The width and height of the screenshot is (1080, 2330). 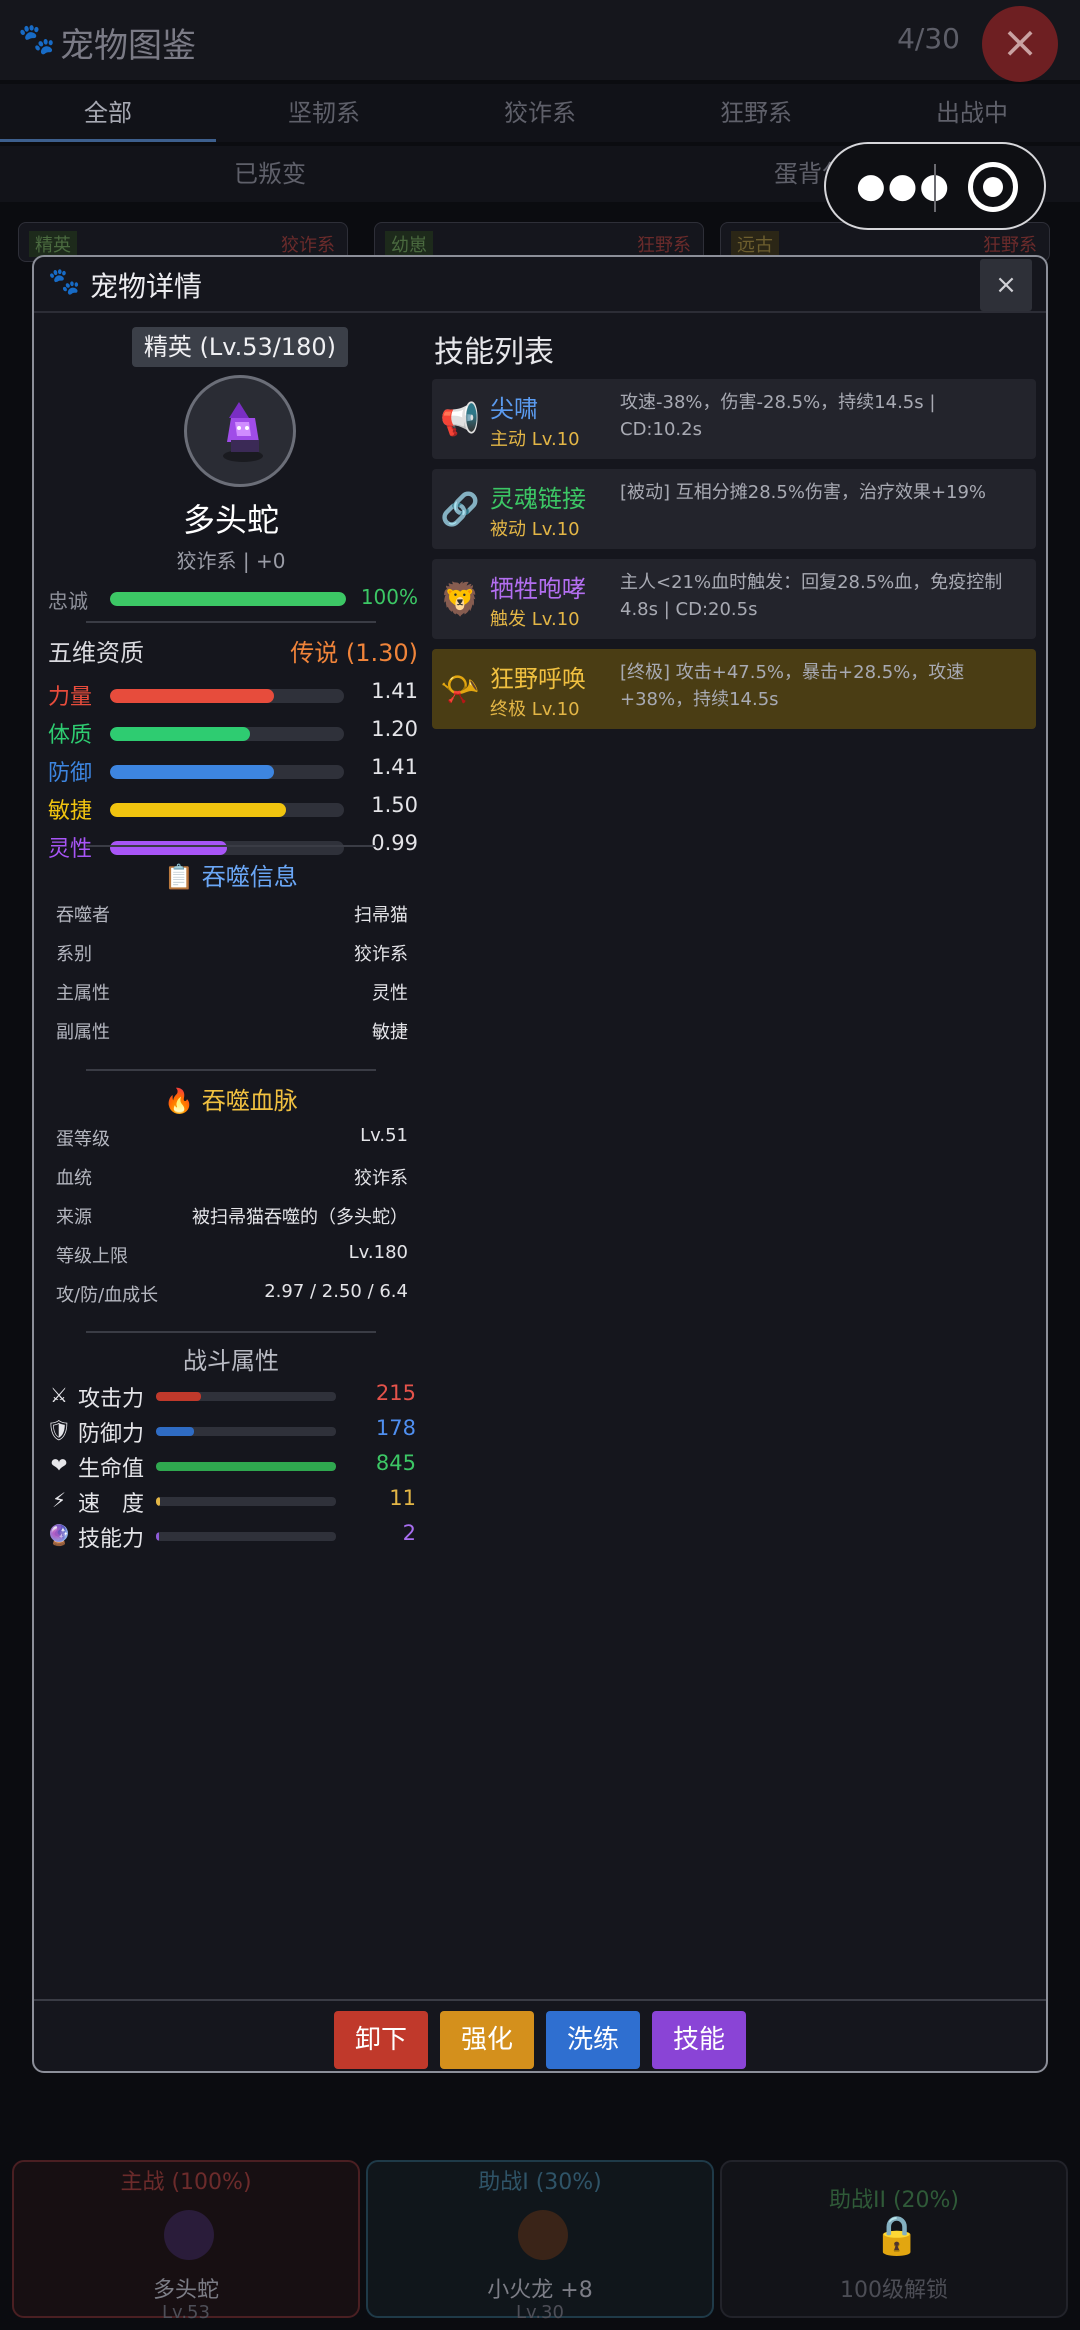 I want to click on hydra-sprite-icon, so click(x=243, y=432).